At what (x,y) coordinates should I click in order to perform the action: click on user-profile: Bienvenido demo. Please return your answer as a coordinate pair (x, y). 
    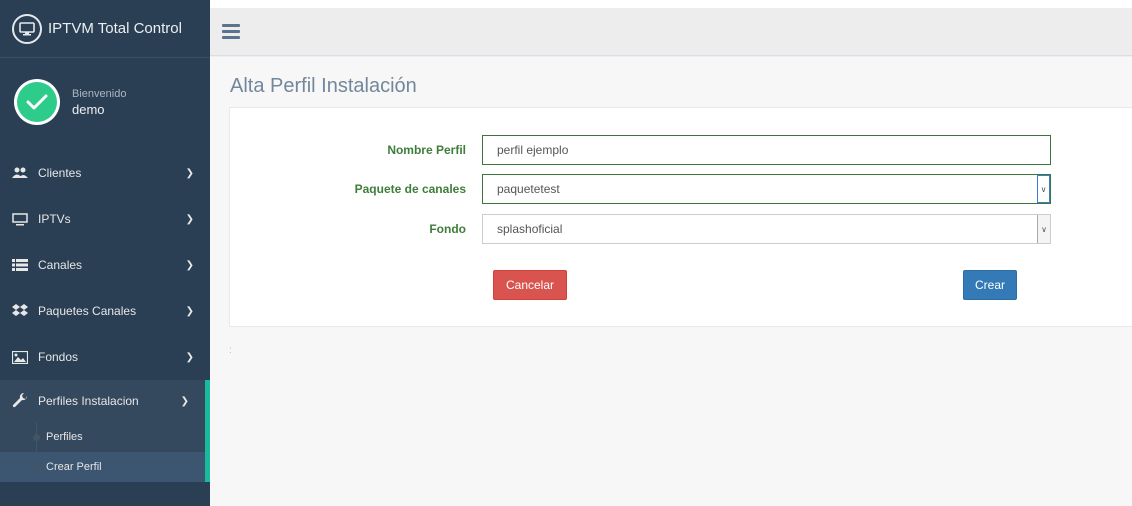
    Looking at the image, I should click on (105, 102).